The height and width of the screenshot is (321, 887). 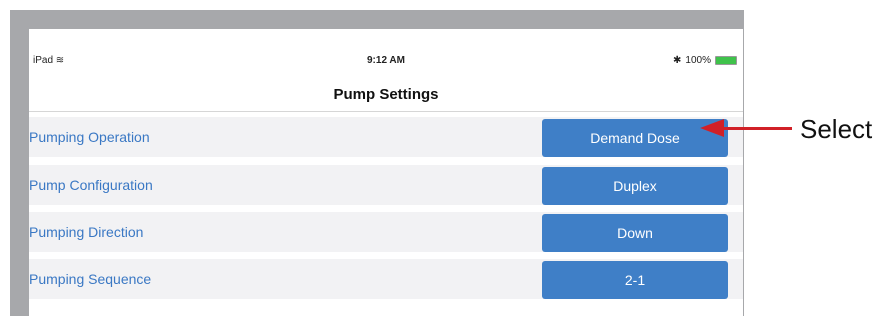 What do you see at coordinates (635, 186) in the screenshot?
I see `pump-configuration-button: Duplex` at bounding box center [635, 186].